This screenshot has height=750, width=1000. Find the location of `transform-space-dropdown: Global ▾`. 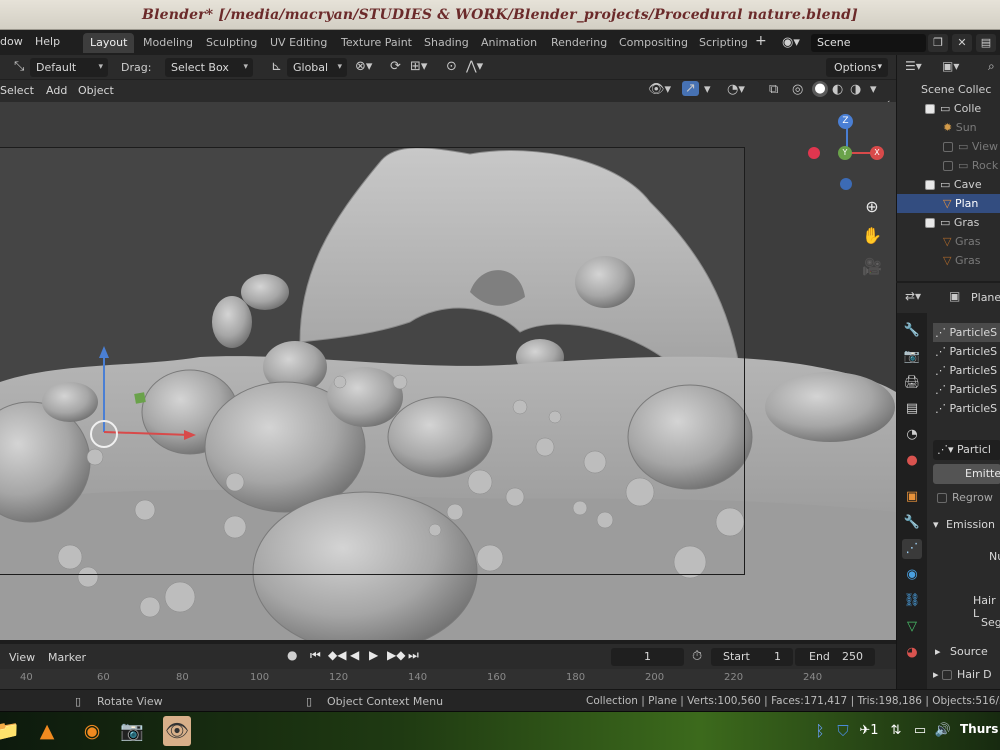

transform-space-dropdown: Global ▾ is located at coordinates (317, 67).